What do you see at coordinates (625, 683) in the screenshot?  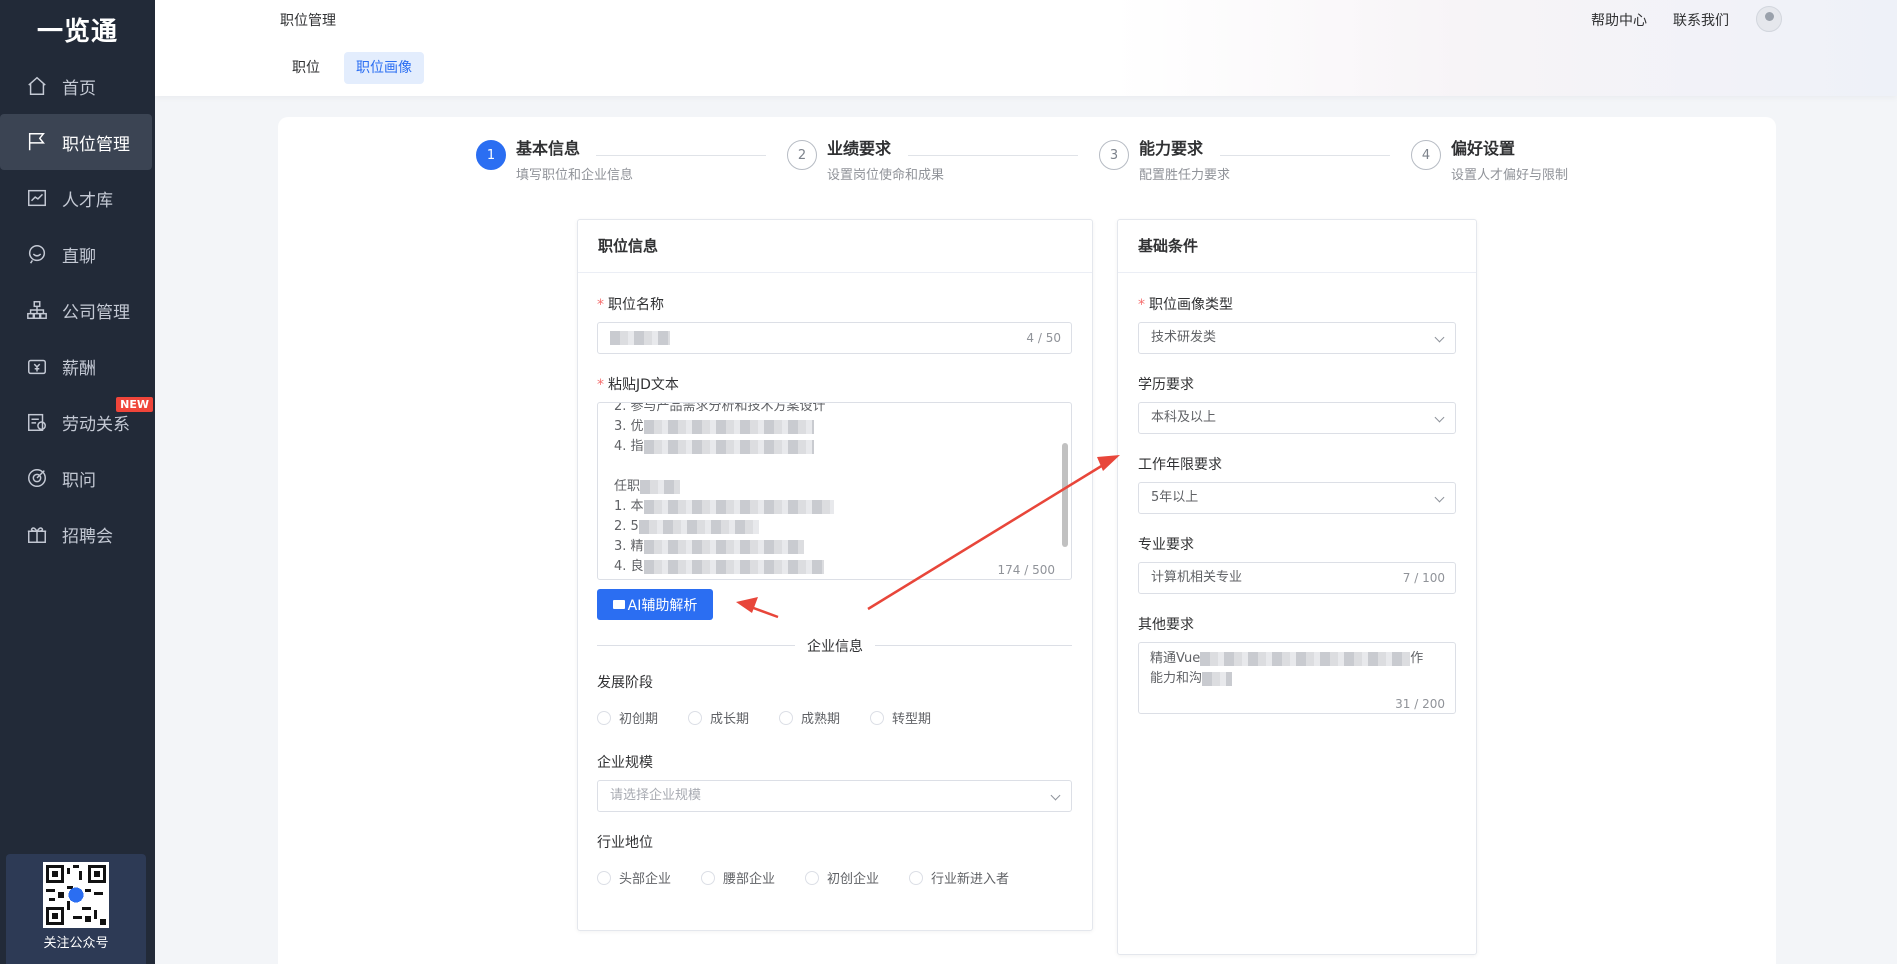 I see `field-label: 发展阶段` at bounding box center [625, 683].